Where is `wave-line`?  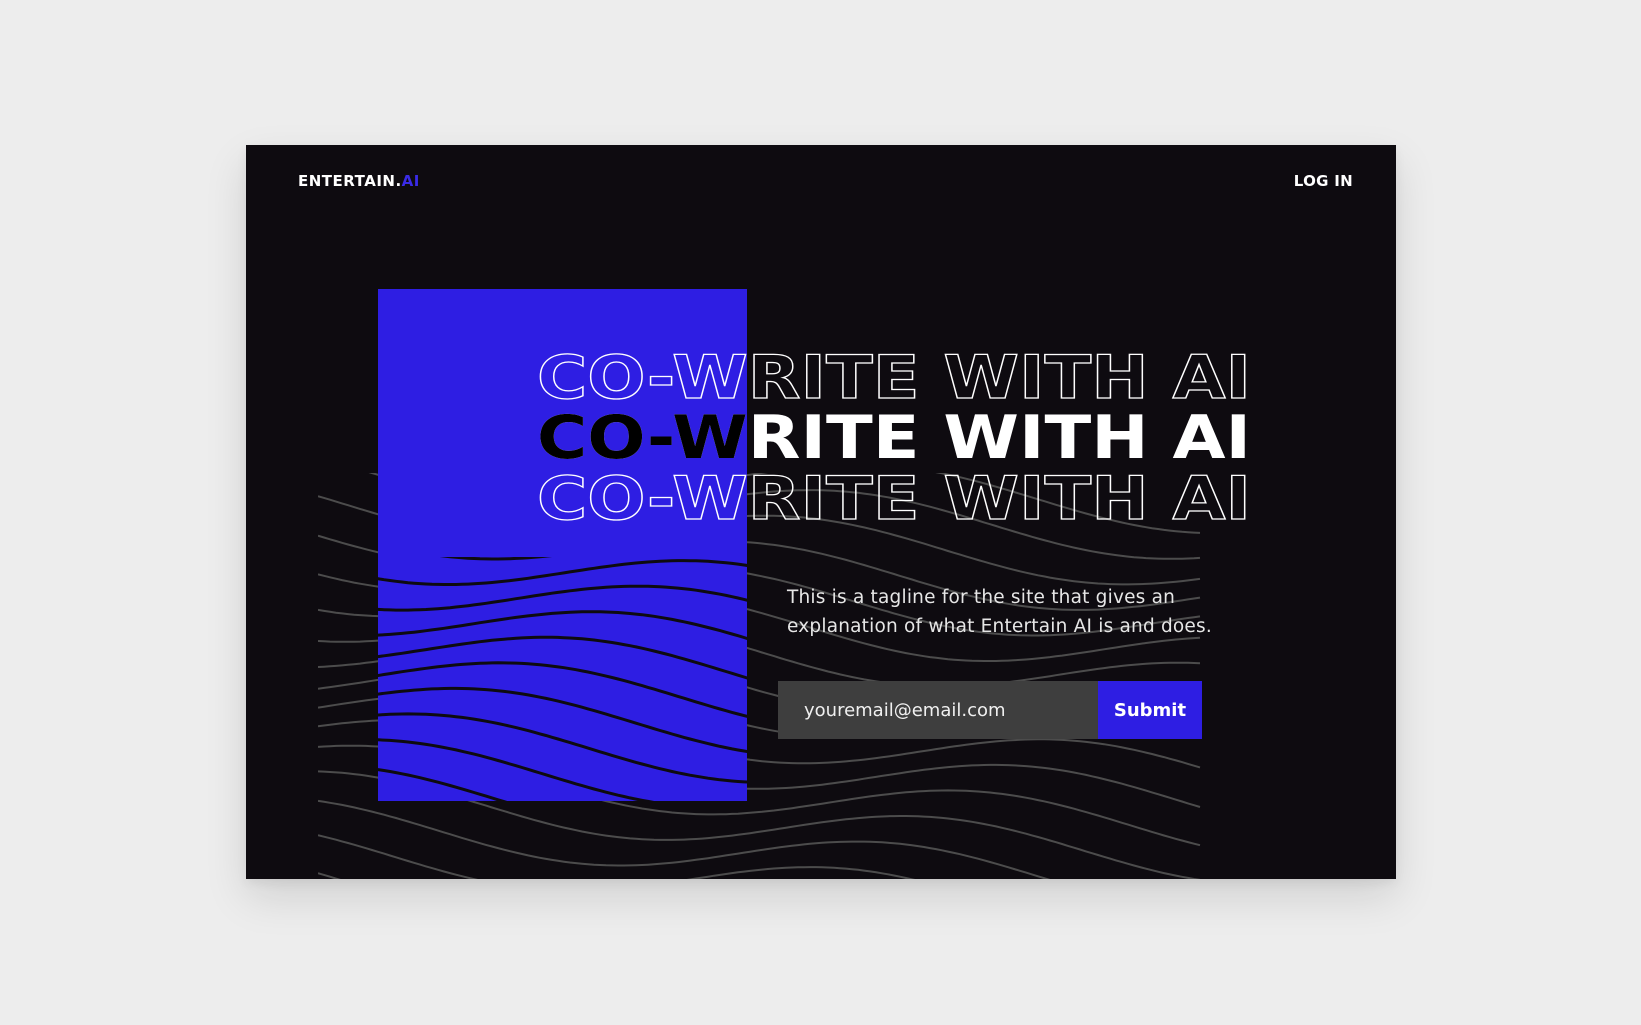 wave-line is located at coordinates (759, 856).